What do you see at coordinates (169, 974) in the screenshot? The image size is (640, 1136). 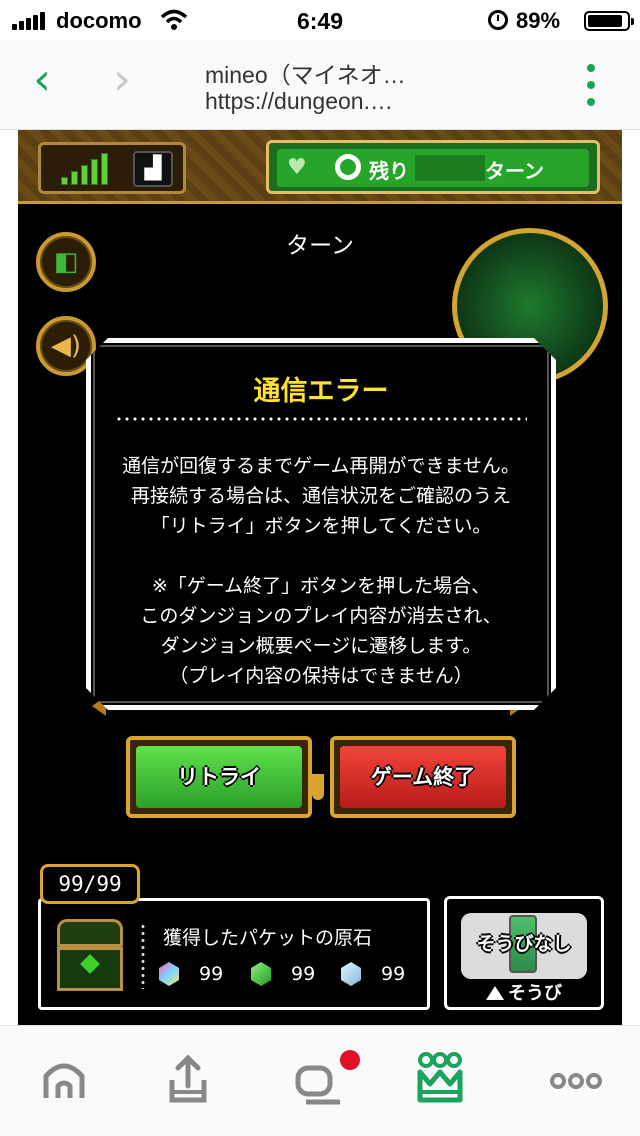 I see `rainbow-stone-icon` at bounding box center [169, 974].